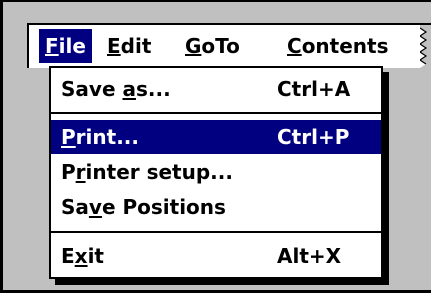  I want to click on menu-bar: File Edit GoTo Contents, so click(229, 45).